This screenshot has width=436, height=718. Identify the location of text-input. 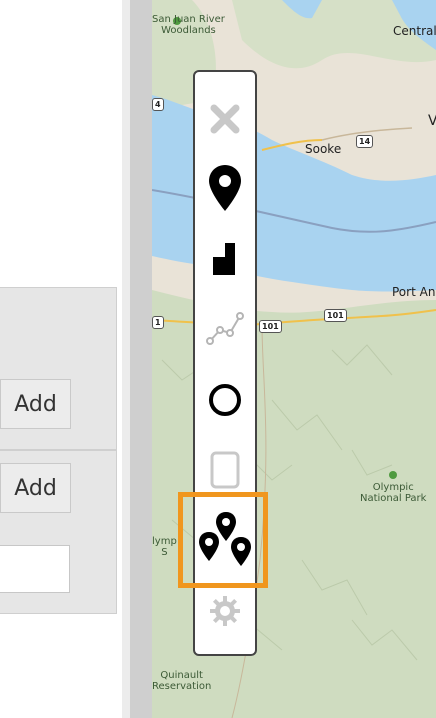
(35, 569).